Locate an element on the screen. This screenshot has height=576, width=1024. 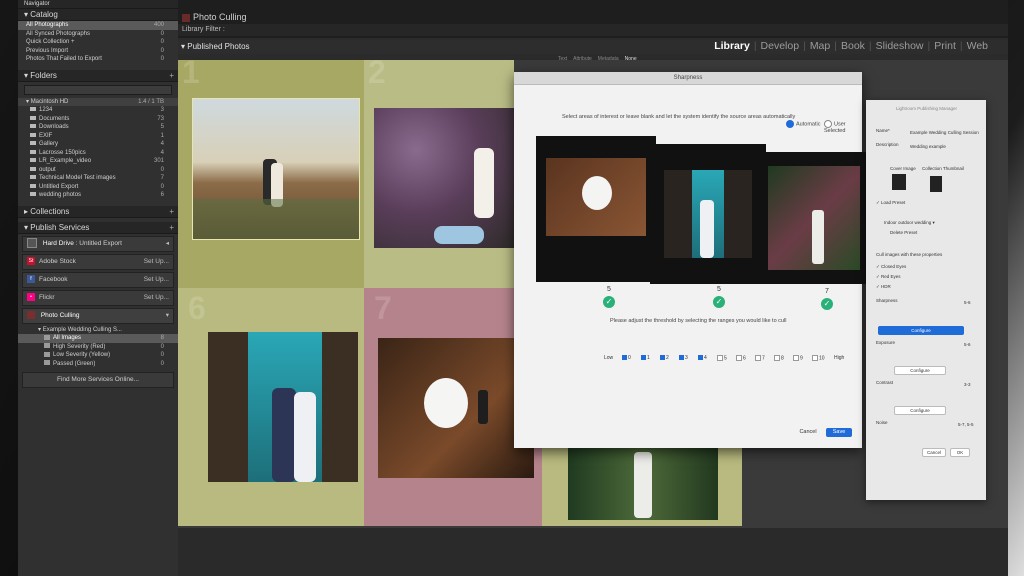
hard-drive-expand-icon: ◂ is located at coordinates (167, 244).